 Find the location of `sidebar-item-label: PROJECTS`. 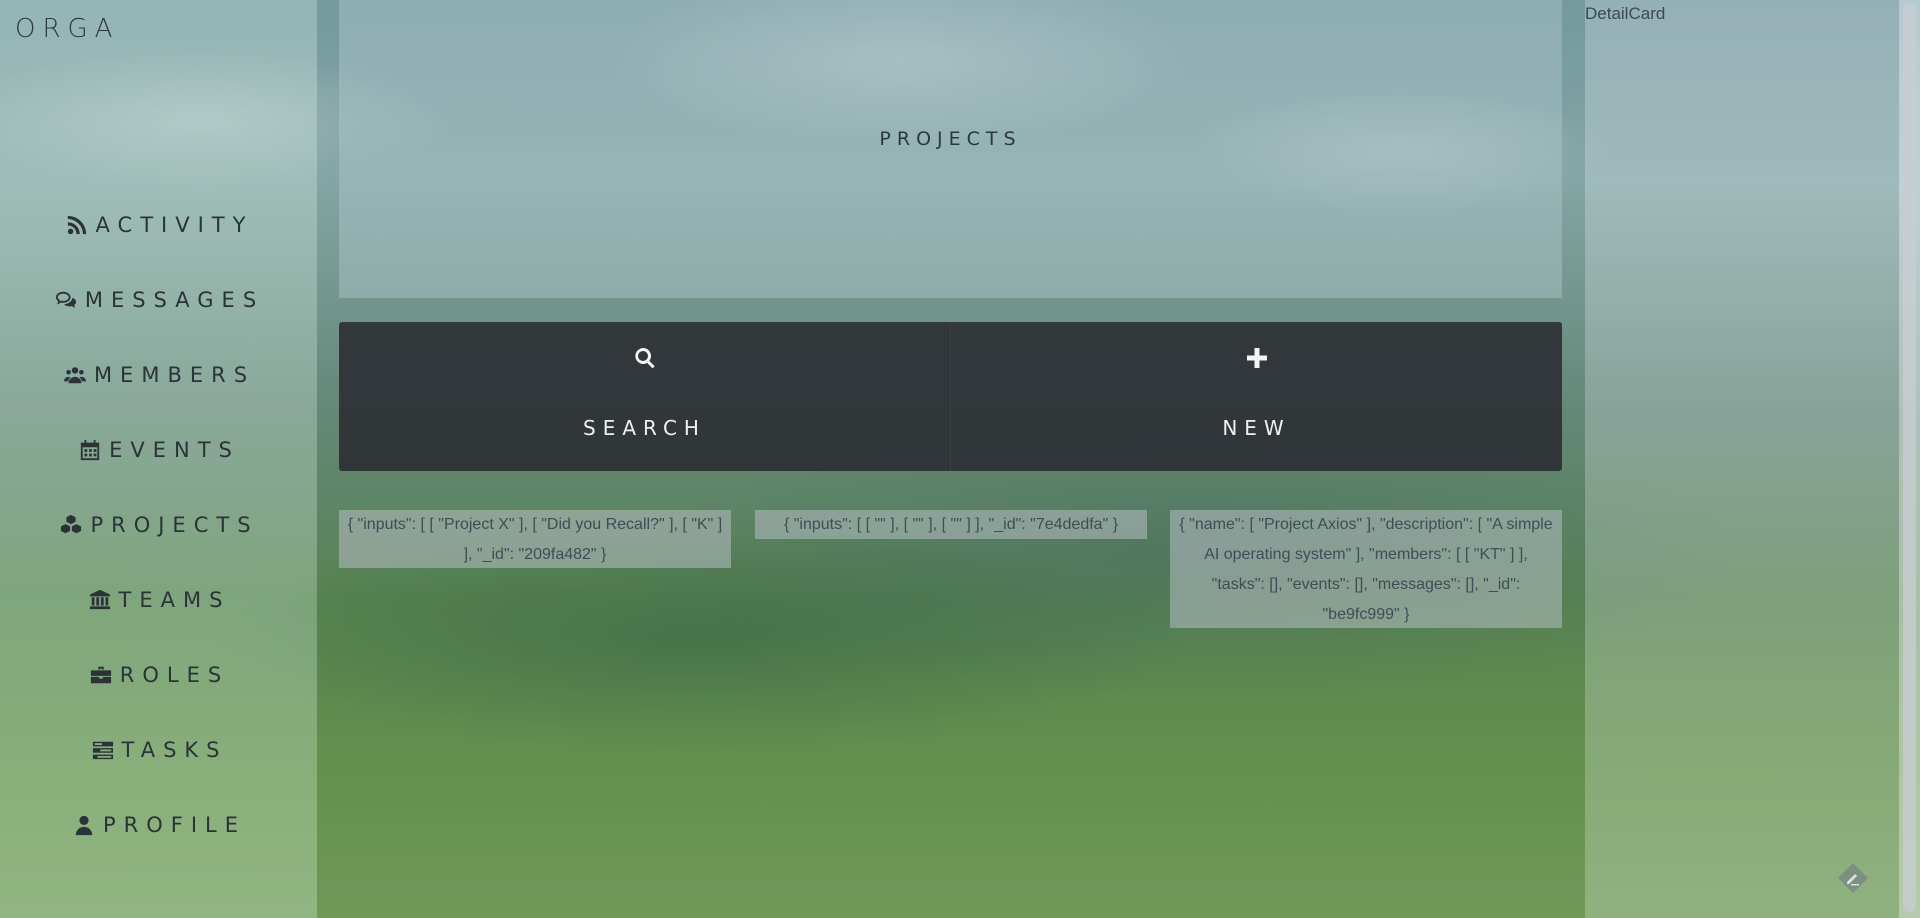

sidebar-item-label: PROJECTS is located at coordinates (174, 524).